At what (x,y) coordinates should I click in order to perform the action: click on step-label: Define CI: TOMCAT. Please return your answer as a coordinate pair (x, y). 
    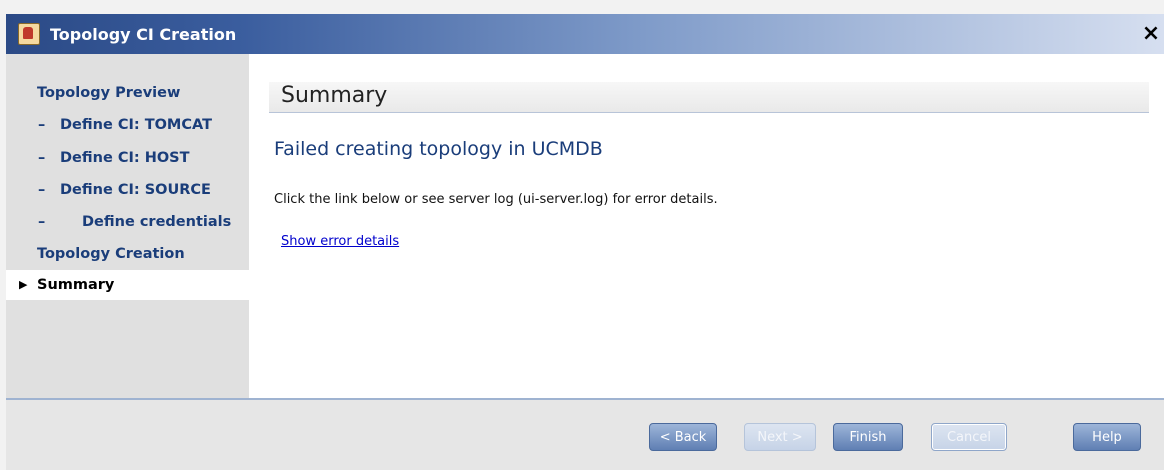
    Looking at the image, I should click on (136, 125).